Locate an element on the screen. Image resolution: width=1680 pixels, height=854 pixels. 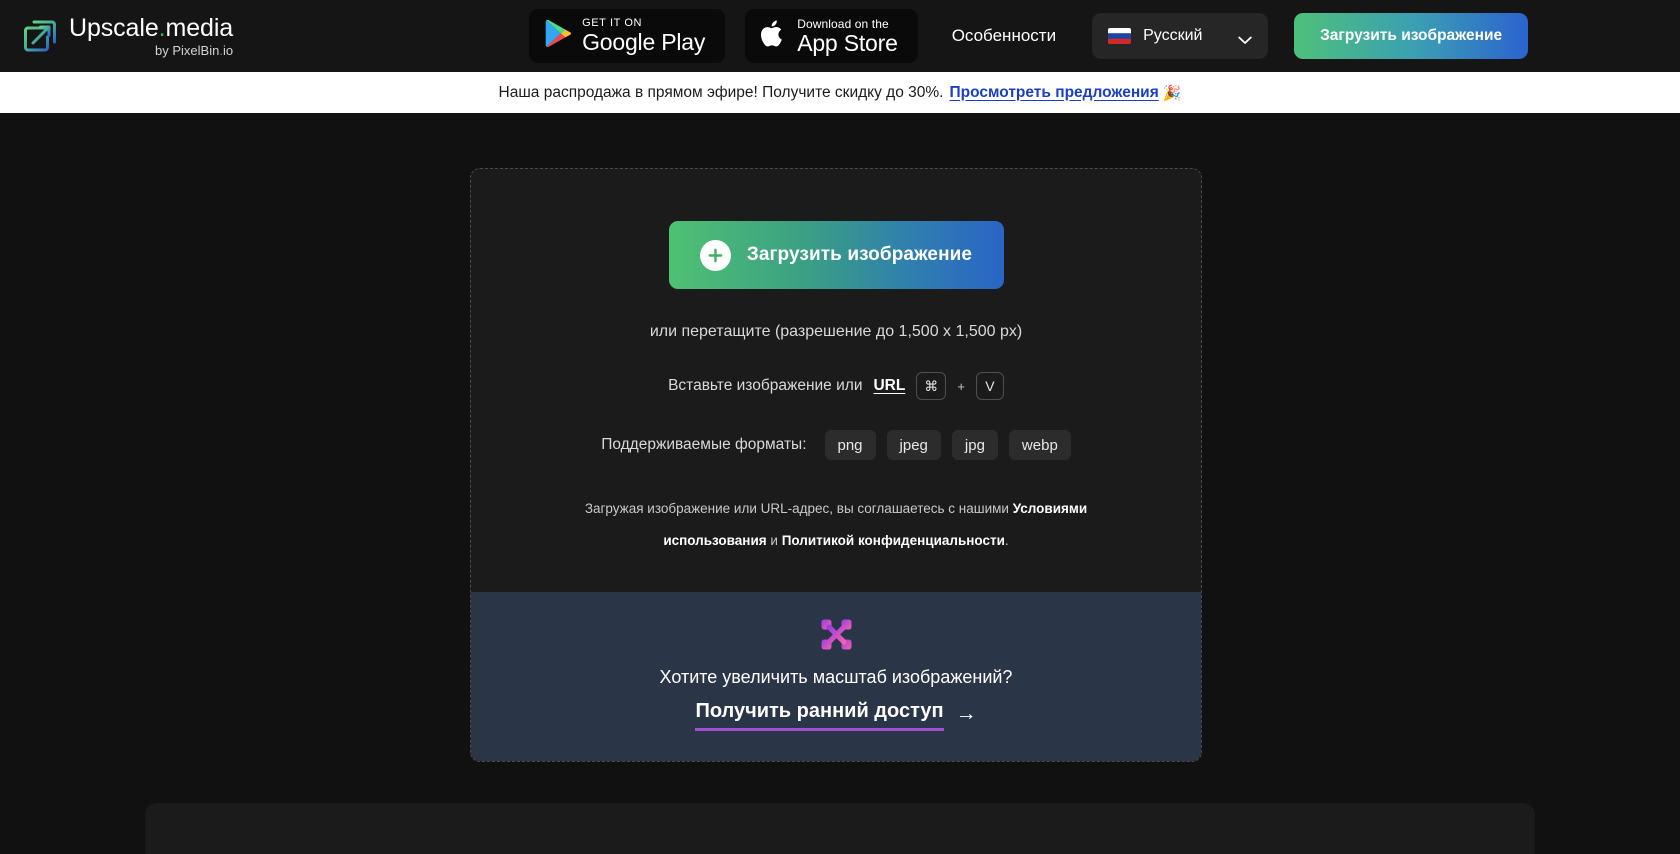
brand-subtitle: by PixelBin.io is located at coordinates (194, 50).